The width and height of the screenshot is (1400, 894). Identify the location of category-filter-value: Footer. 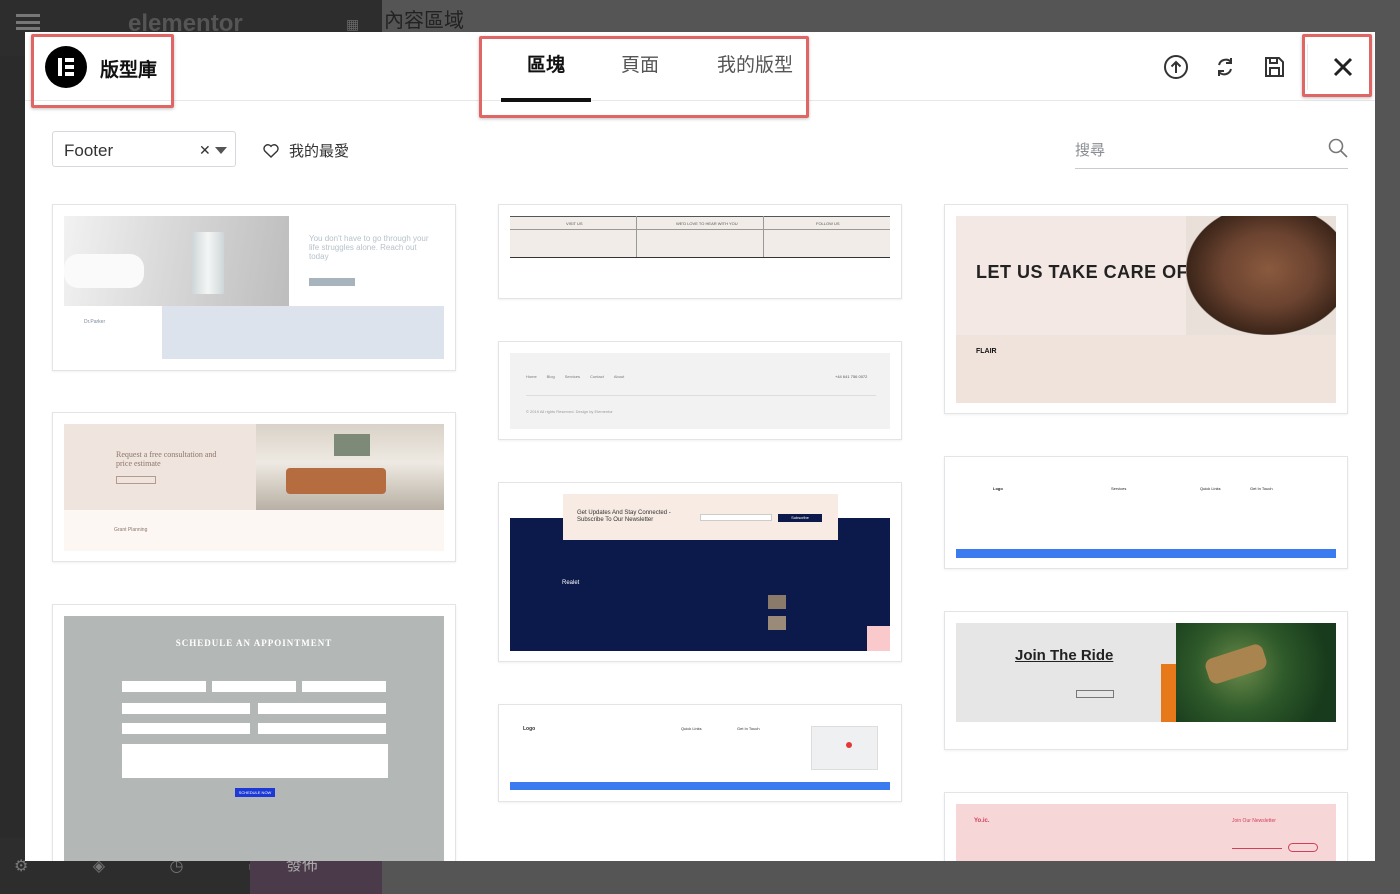
(89, 150).